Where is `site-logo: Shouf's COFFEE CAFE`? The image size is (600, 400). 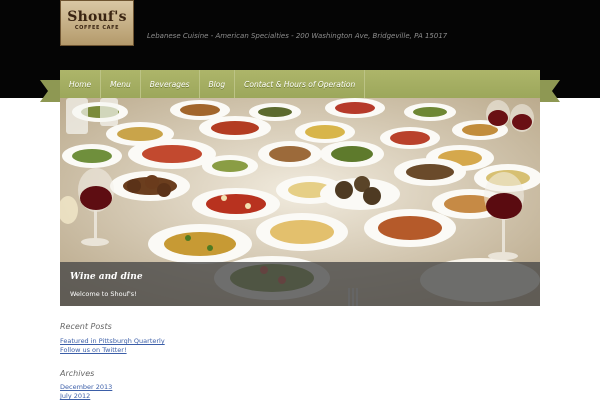
site-logo: Shouf's COFFEE CAFE is located at coordinates (97, 23).